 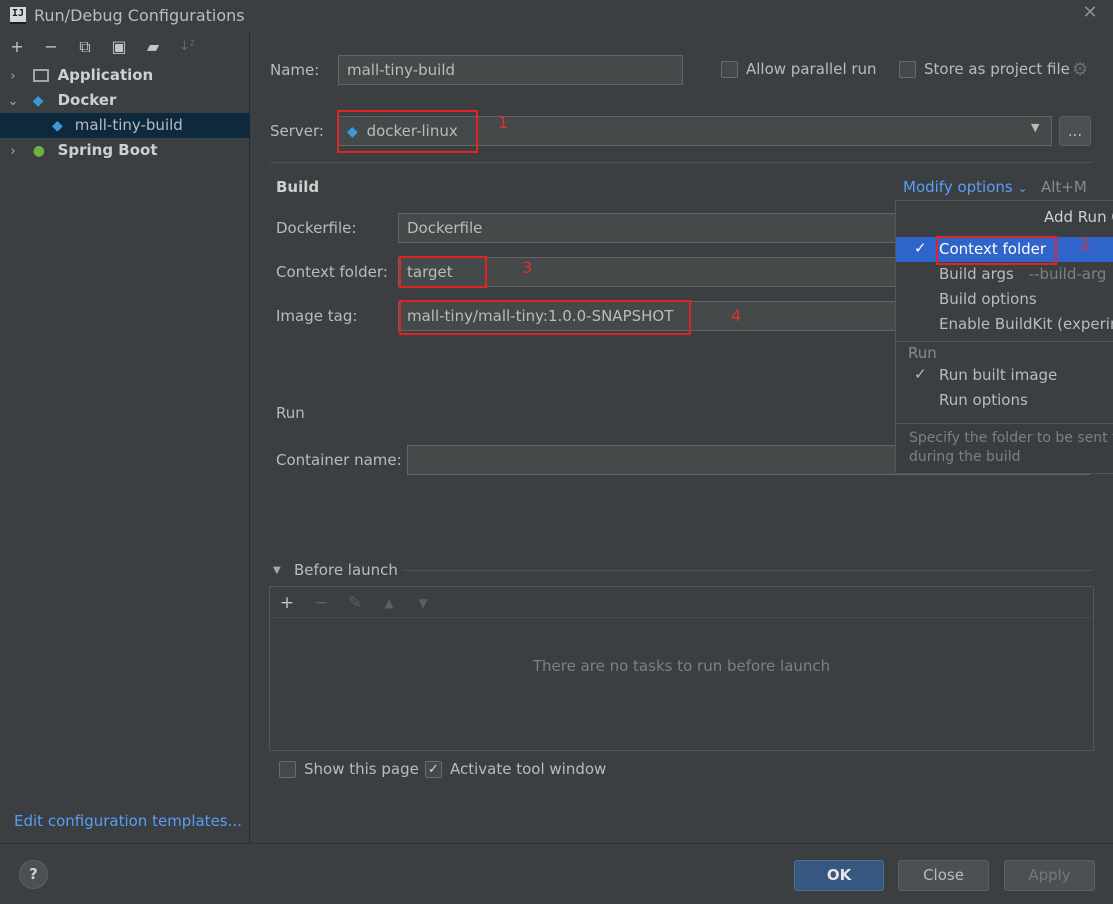 I want to click on apply-button: Apply, so click(x=1049, y=875).